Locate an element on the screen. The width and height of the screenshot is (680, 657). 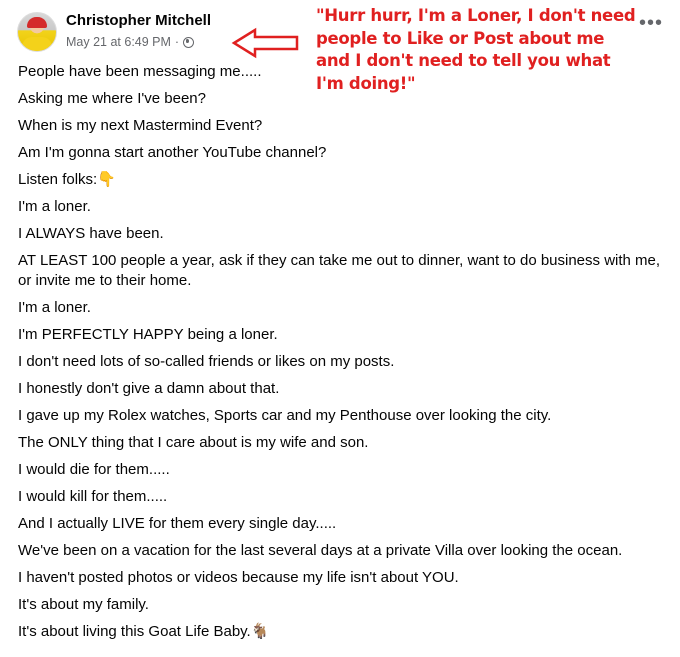
author-name: Christopher Mitchell is located at coordinates (138, 20).